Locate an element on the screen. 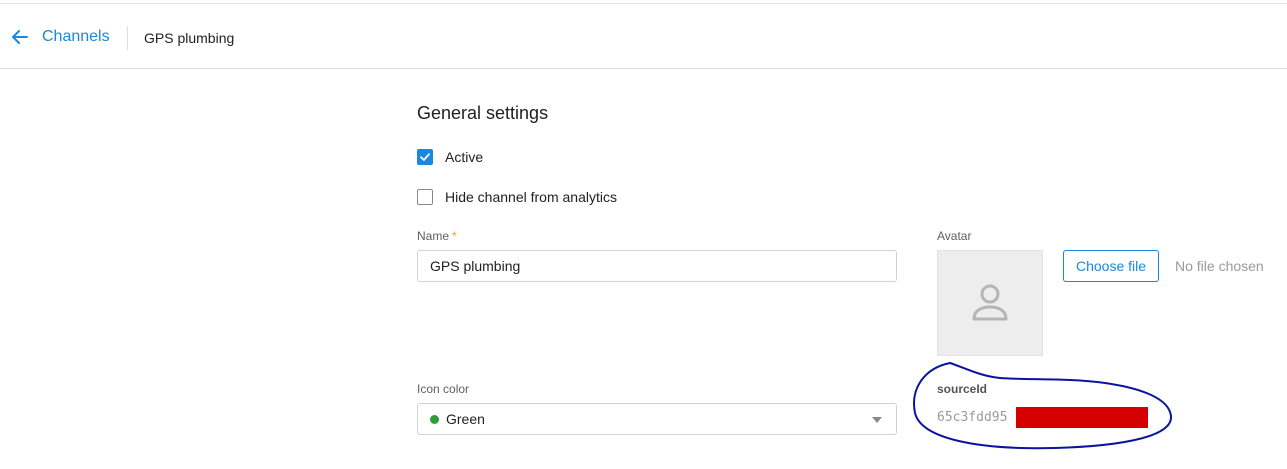 Image resolution: width=1287 pixels, height=469 pixels. back-link-label: Channels is located at coordinates (76, 36).